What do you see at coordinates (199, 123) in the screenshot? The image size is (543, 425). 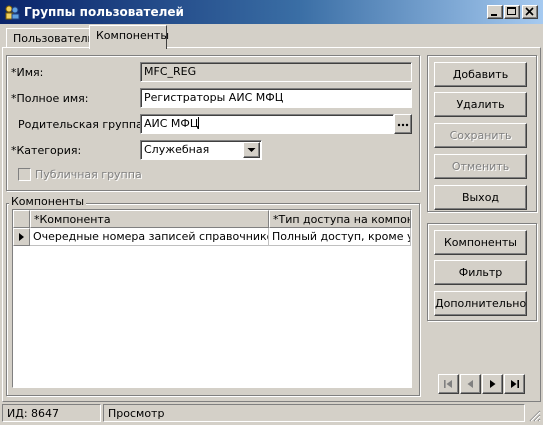 I see `text-cursor` at bounding box center [199, 123].